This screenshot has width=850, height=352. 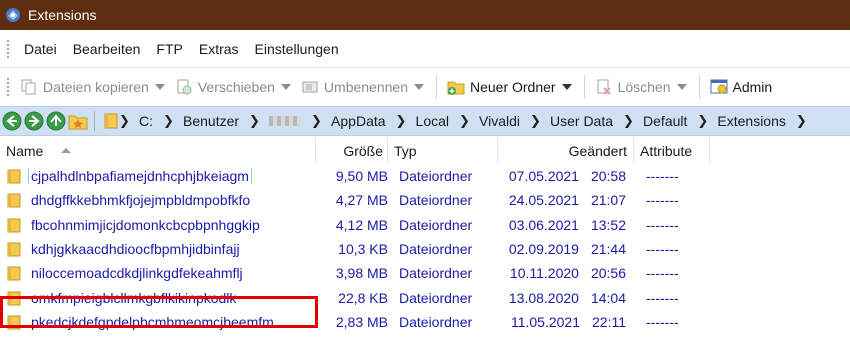 I want to click on file-time: 20:56, so click(x=608, y=273).